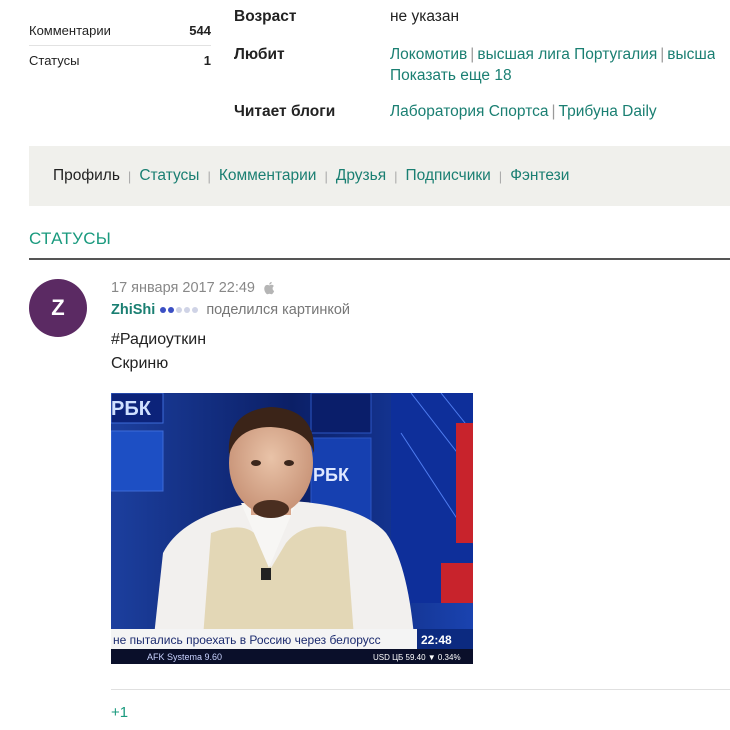 The height and width of the screenshot is (730, 730). I want to click on post-author-row: ZhiShi поделился картинкой, so click(230, 310).